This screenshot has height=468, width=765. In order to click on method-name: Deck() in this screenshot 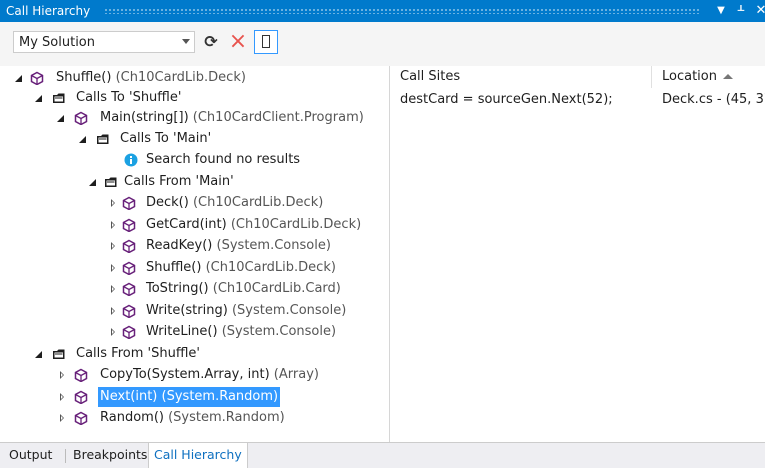, I will do `click(167, 202)`.